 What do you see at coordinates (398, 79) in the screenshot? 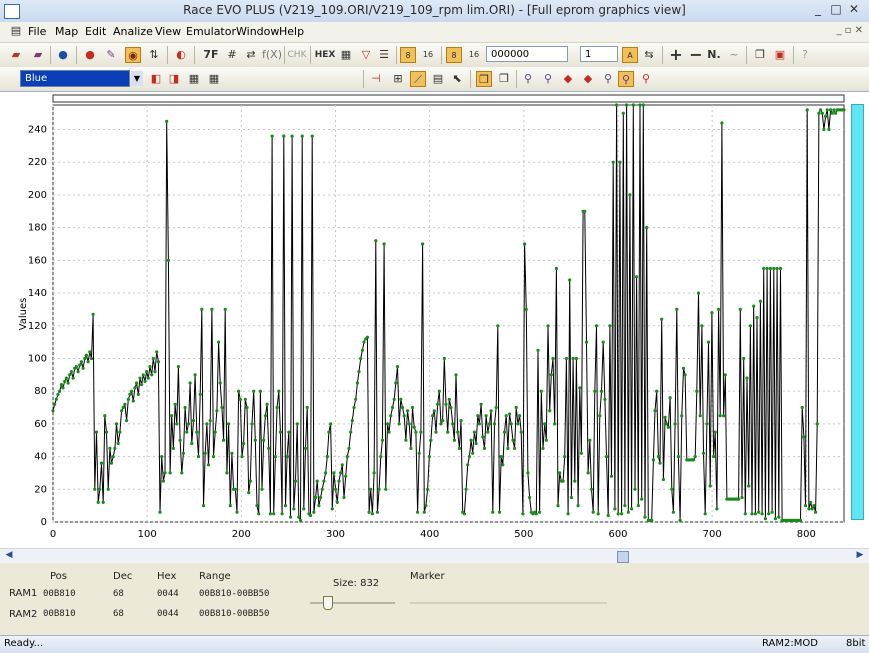
I see `grid-toggle-icon: ⊞` at bounding box center [398, 79].